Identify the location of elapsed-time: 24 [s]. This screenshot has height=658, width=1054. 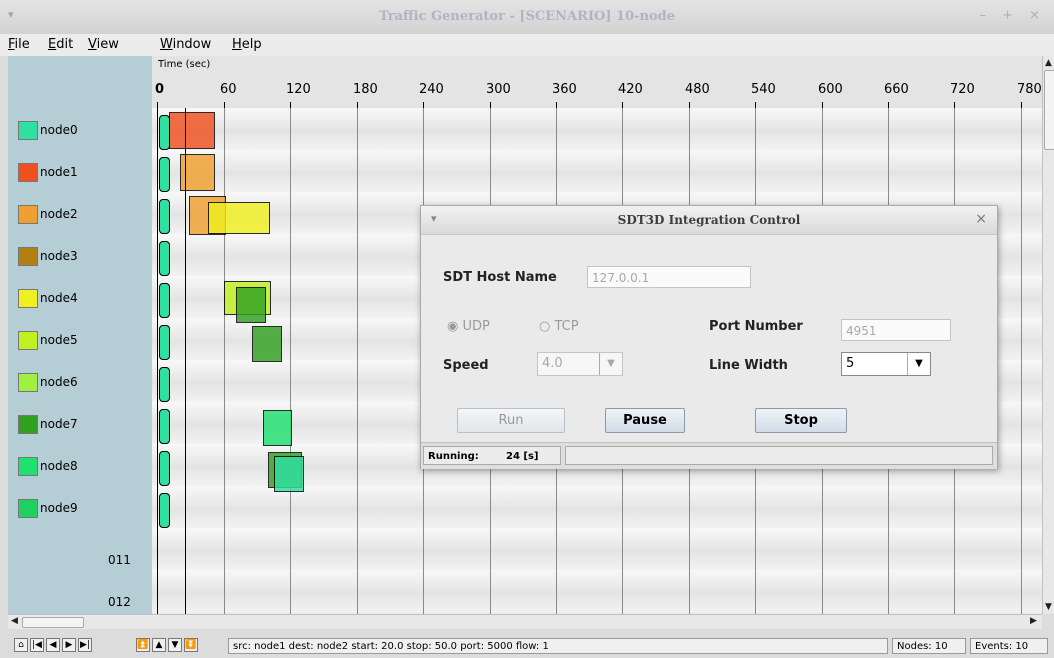
(522, 456).